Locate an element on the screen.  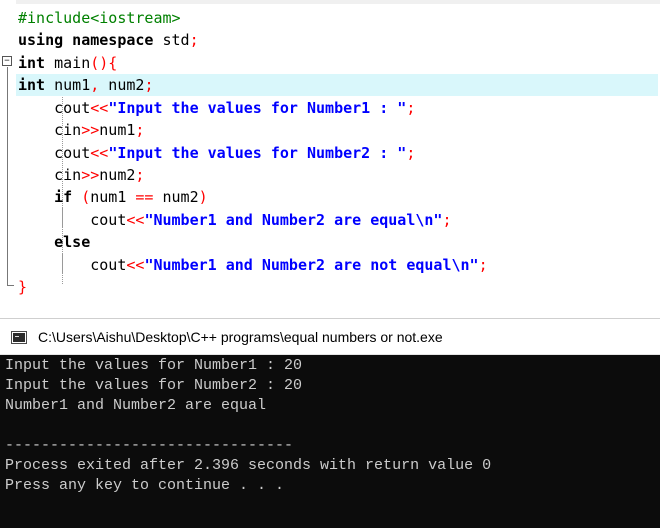
code-token: == is located at coordinates (144, 197).